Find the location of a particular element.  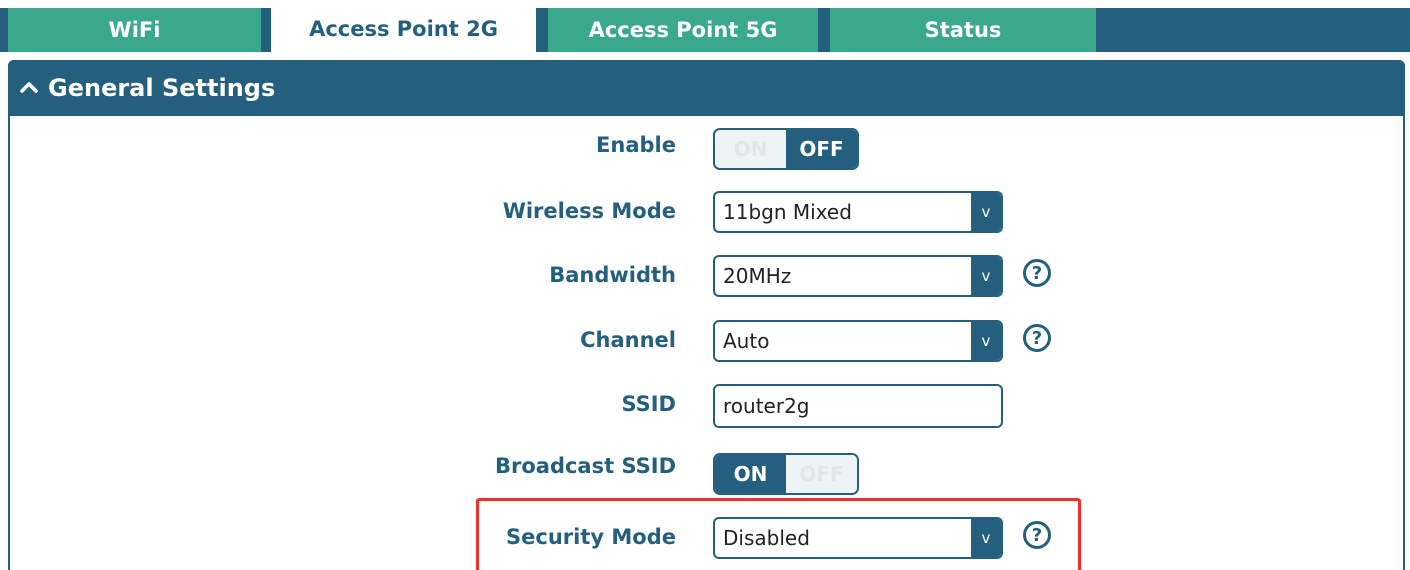

channel-row: Channel Auto v ? is located at coordinates (705, 341).